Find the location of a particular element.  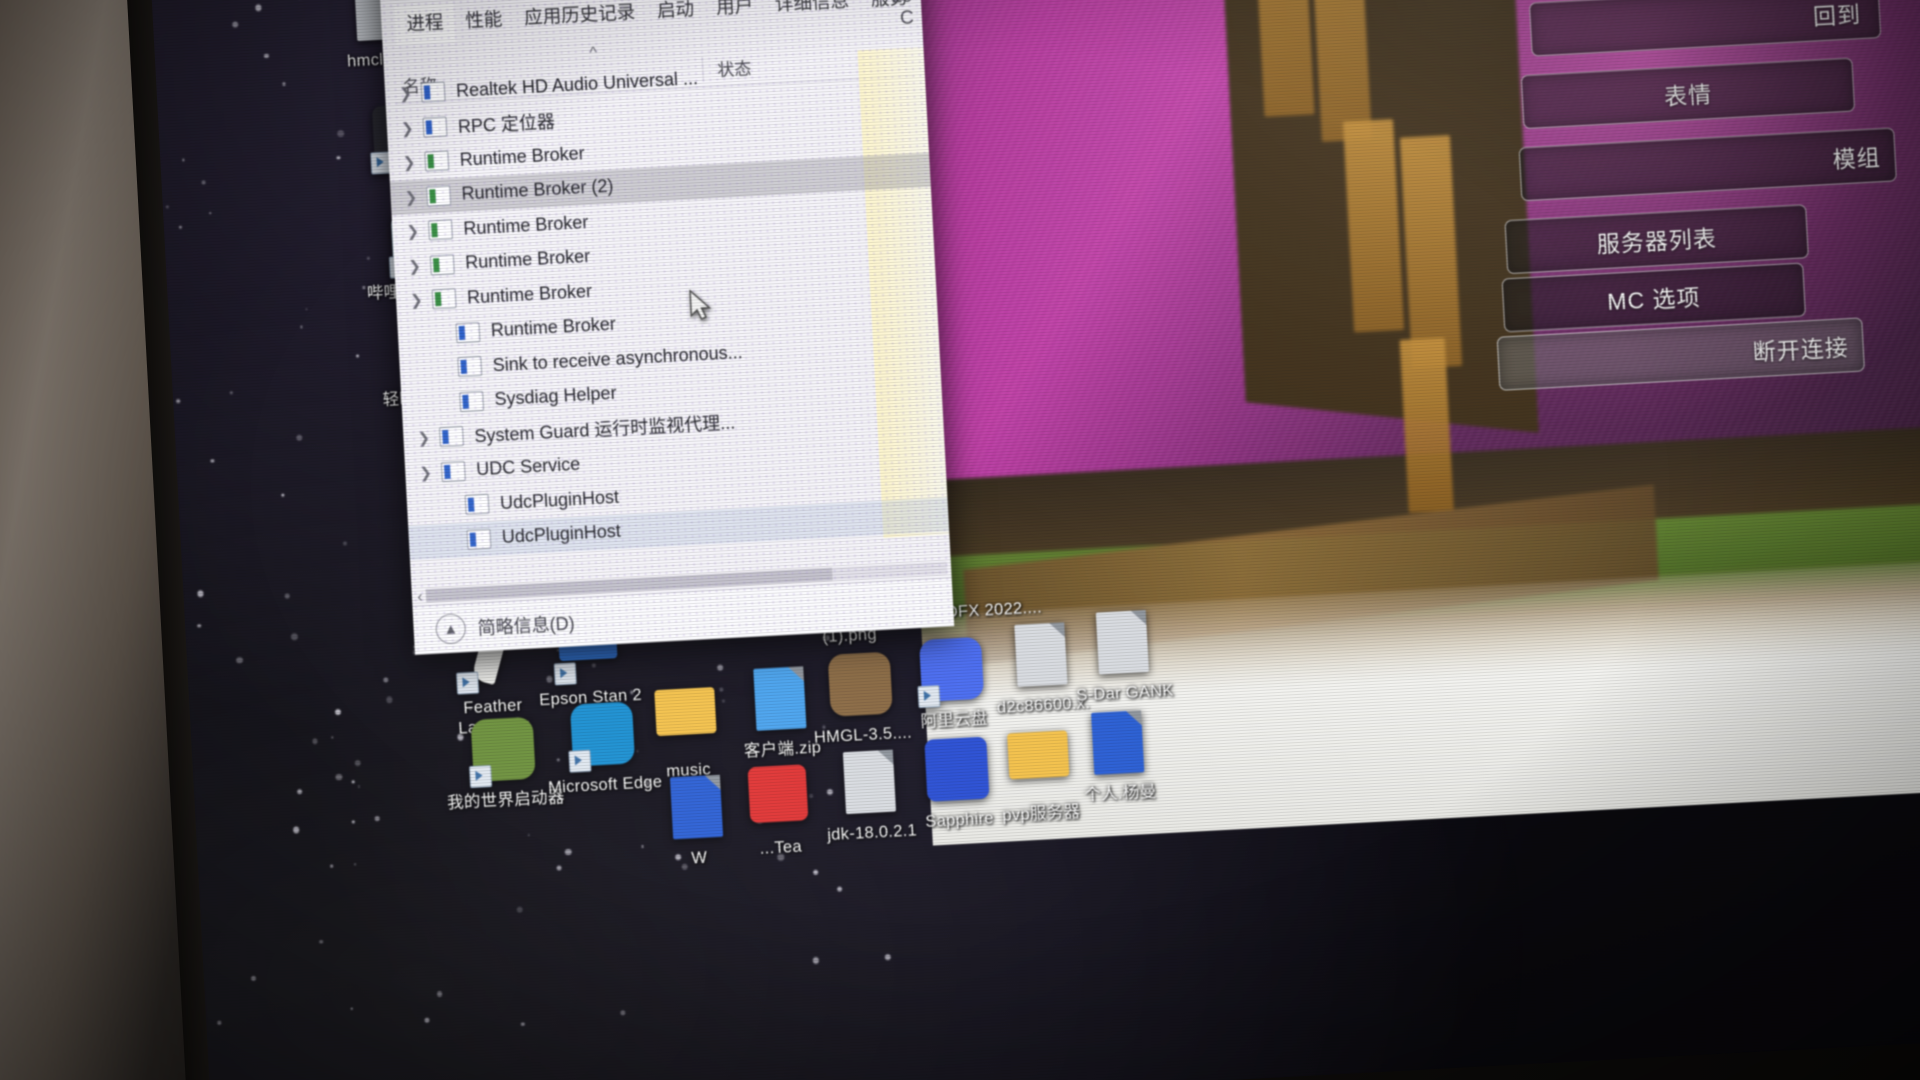

process-name: Runtime Broker (2) is located at coordinates (537, 189).